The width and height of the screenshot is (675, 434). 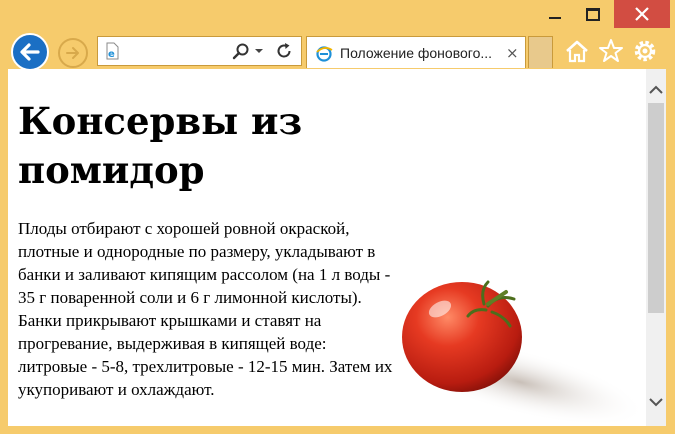 I want to click on address-input, so click(x=176, y=52).